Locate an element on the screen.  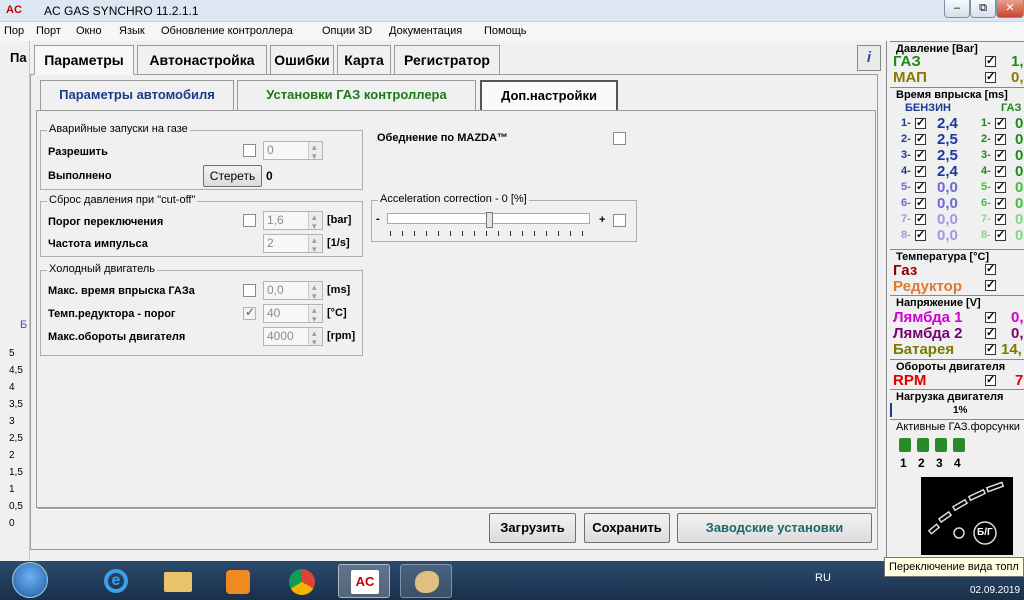
background-window-strip: Па Б 5 4,5 4 3,5 3 2,5 2 1,5 1 0,5 0 is located at coordinates (15, 301).